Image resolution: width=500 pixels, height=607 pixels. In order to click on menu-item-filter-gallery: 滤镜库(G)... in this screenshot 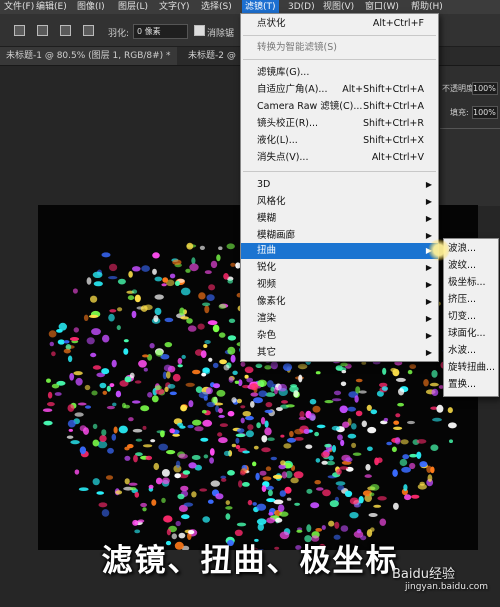, I will do `click(339, 73)`.